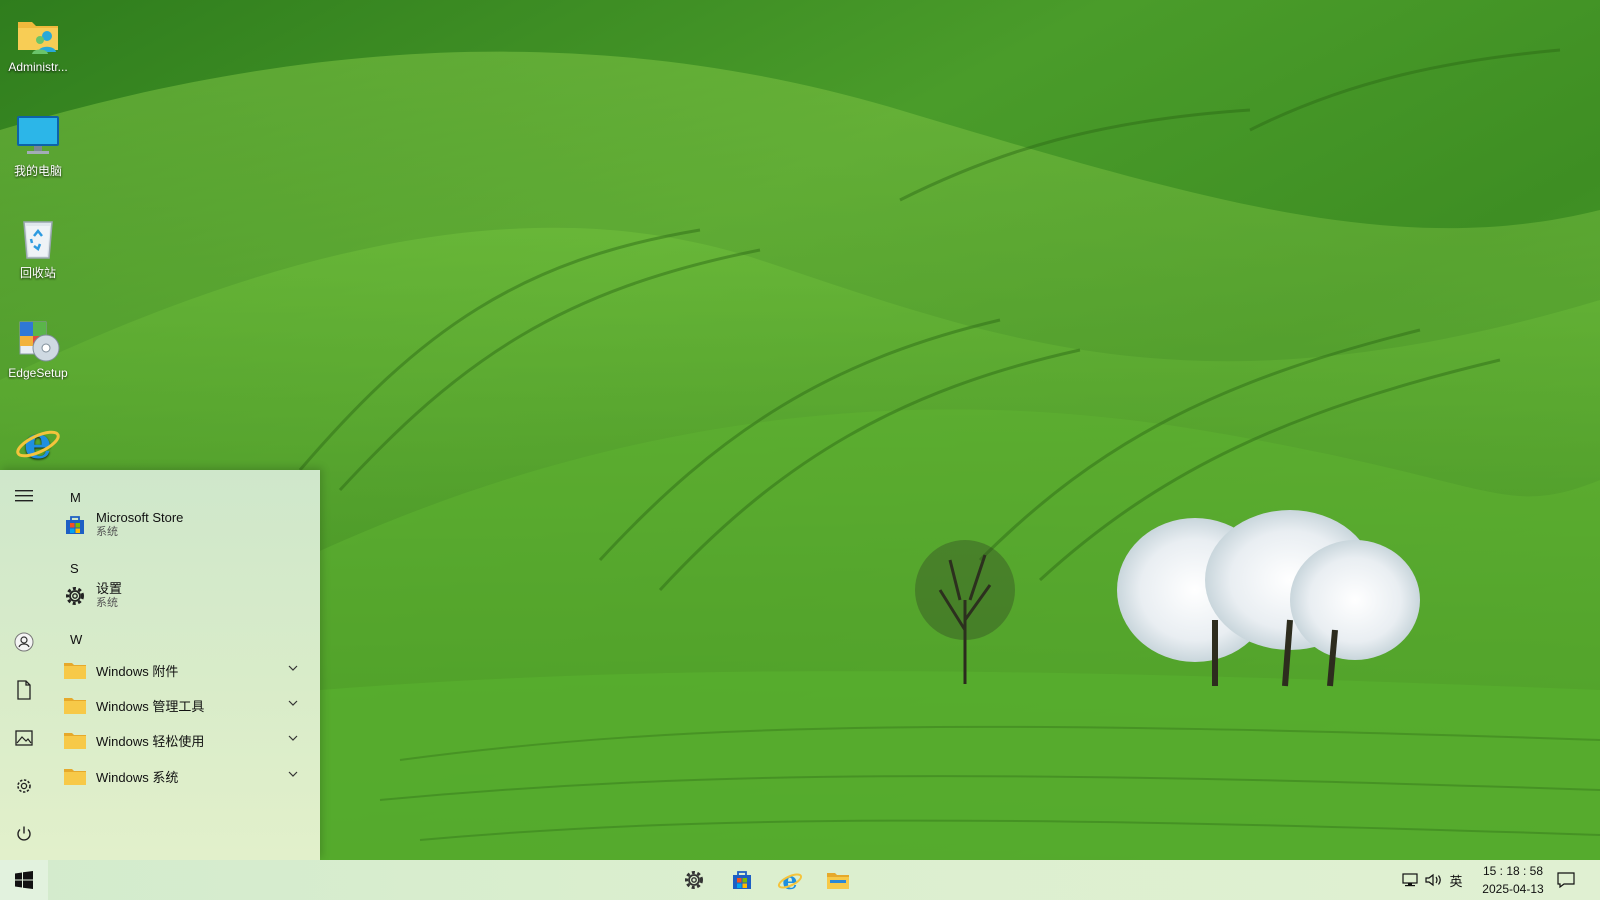 The height and width of the screenshot is (900, 1600). I want to click on power-button, so click(24, 834).